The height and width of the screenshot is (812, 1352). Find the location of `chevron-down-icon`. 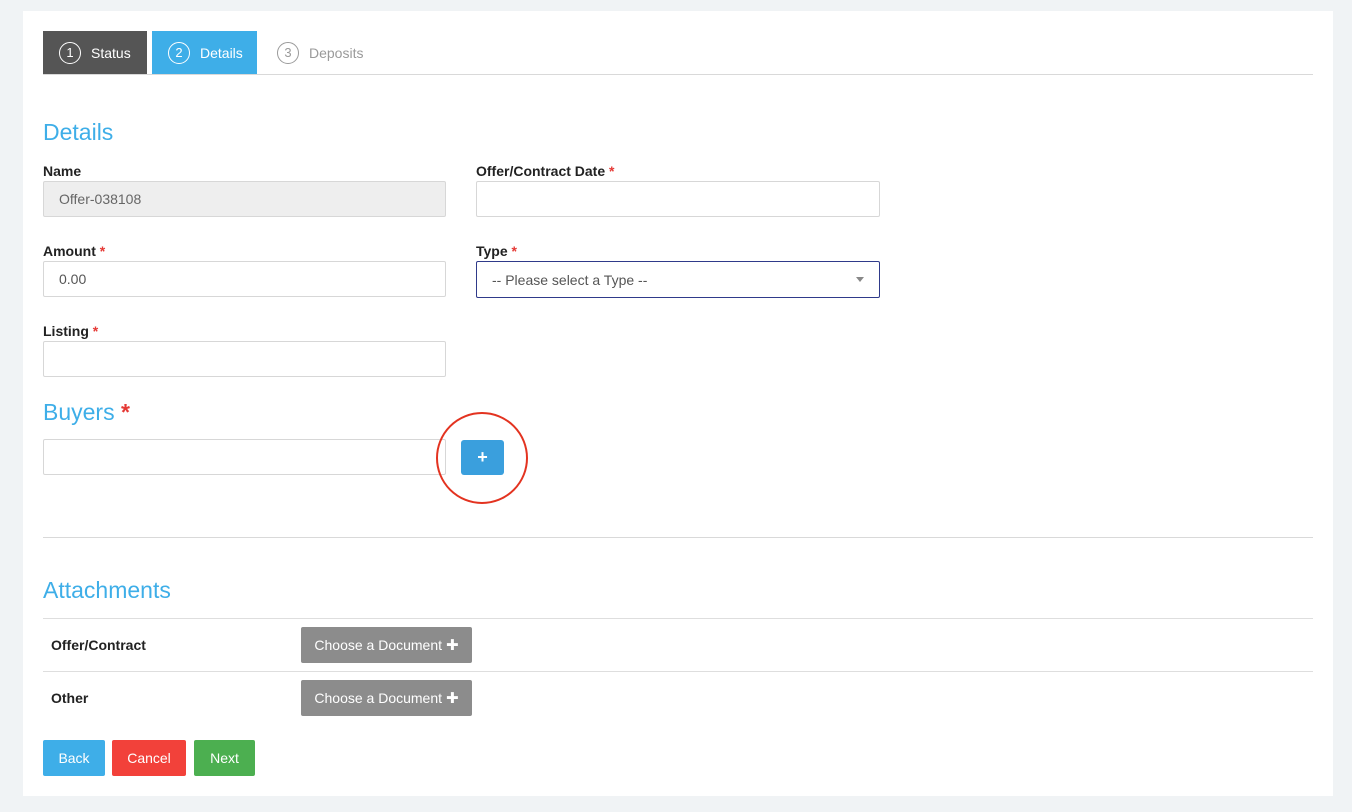

chevron-down-icon is located at coordinates (860, 279).